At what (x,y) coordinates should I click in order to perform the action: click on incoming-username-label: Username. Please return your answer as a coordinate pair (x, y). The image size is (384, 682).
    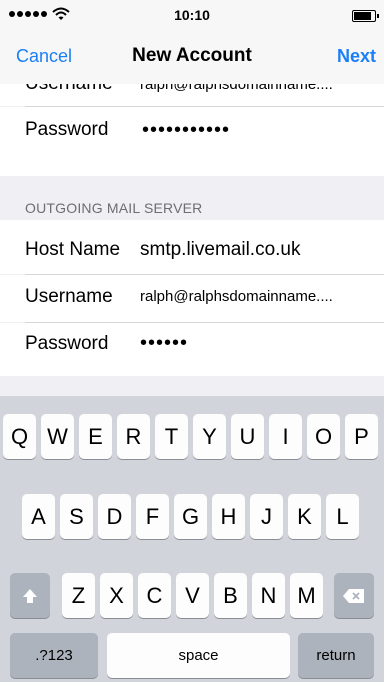
    Looking at the image, I should click on (69, 89).